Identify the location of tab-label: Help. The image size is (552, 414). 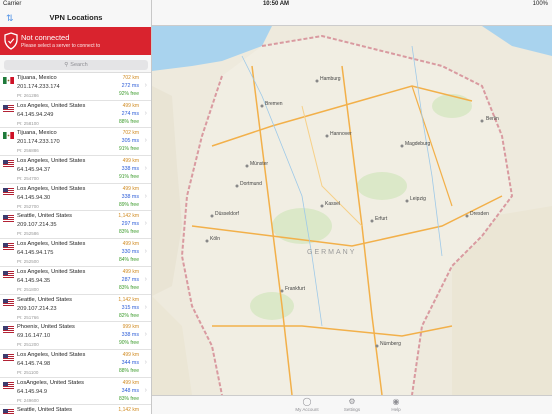
(396, 409).